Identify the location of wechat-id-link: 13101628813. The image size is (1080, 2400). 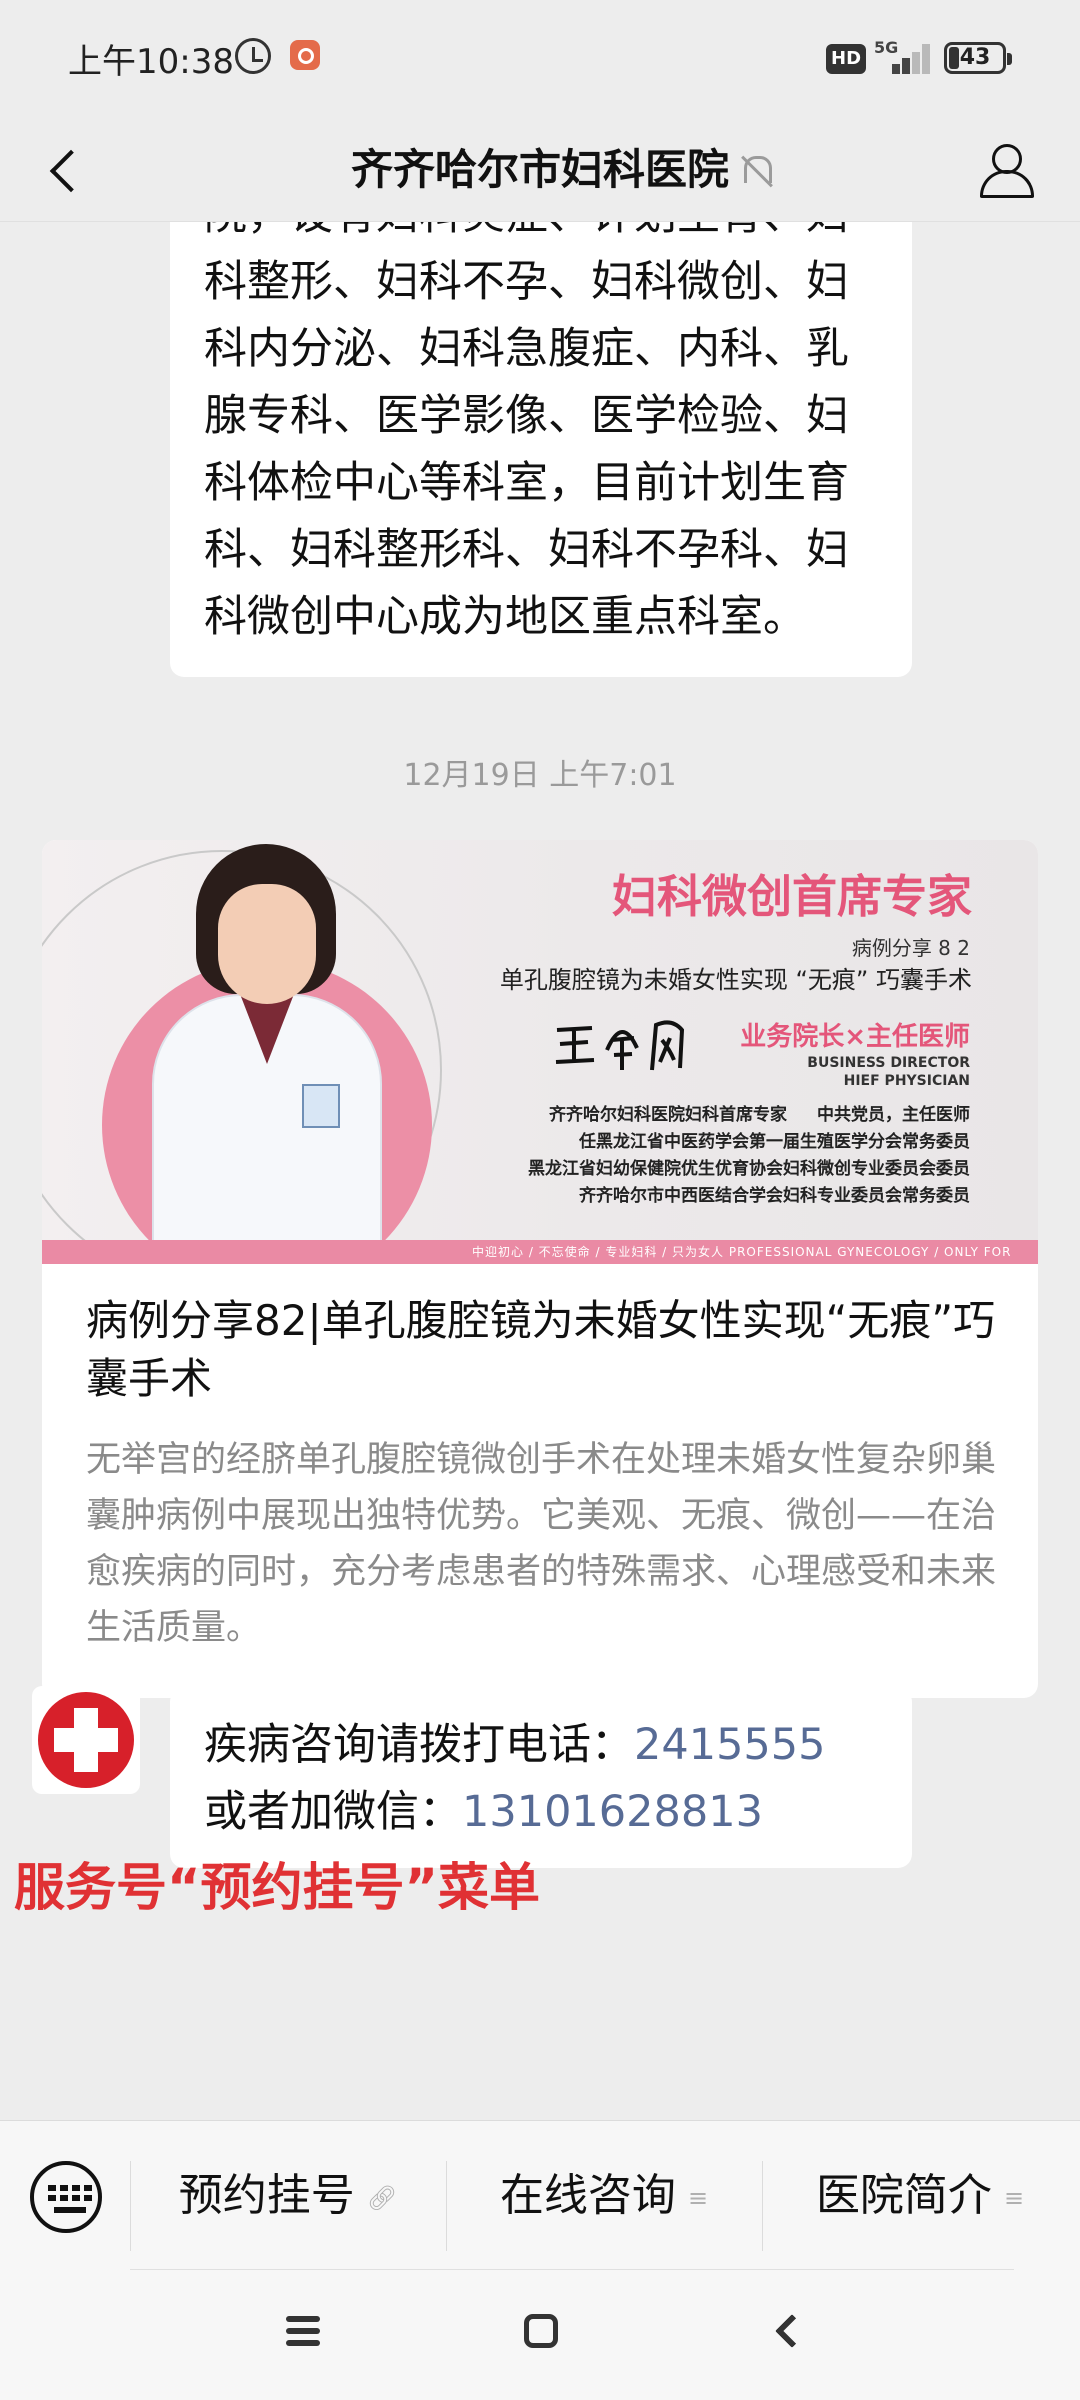
(612, 1812).